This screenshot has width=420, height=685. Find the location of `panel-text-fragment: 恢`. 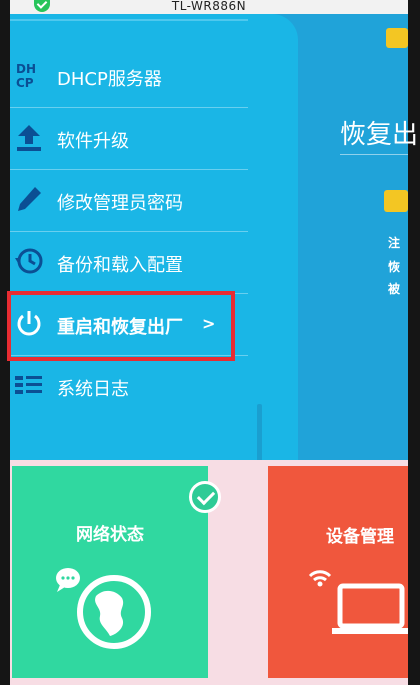

panel-text-fragment: 恢 is located at coordinates (394, 267).